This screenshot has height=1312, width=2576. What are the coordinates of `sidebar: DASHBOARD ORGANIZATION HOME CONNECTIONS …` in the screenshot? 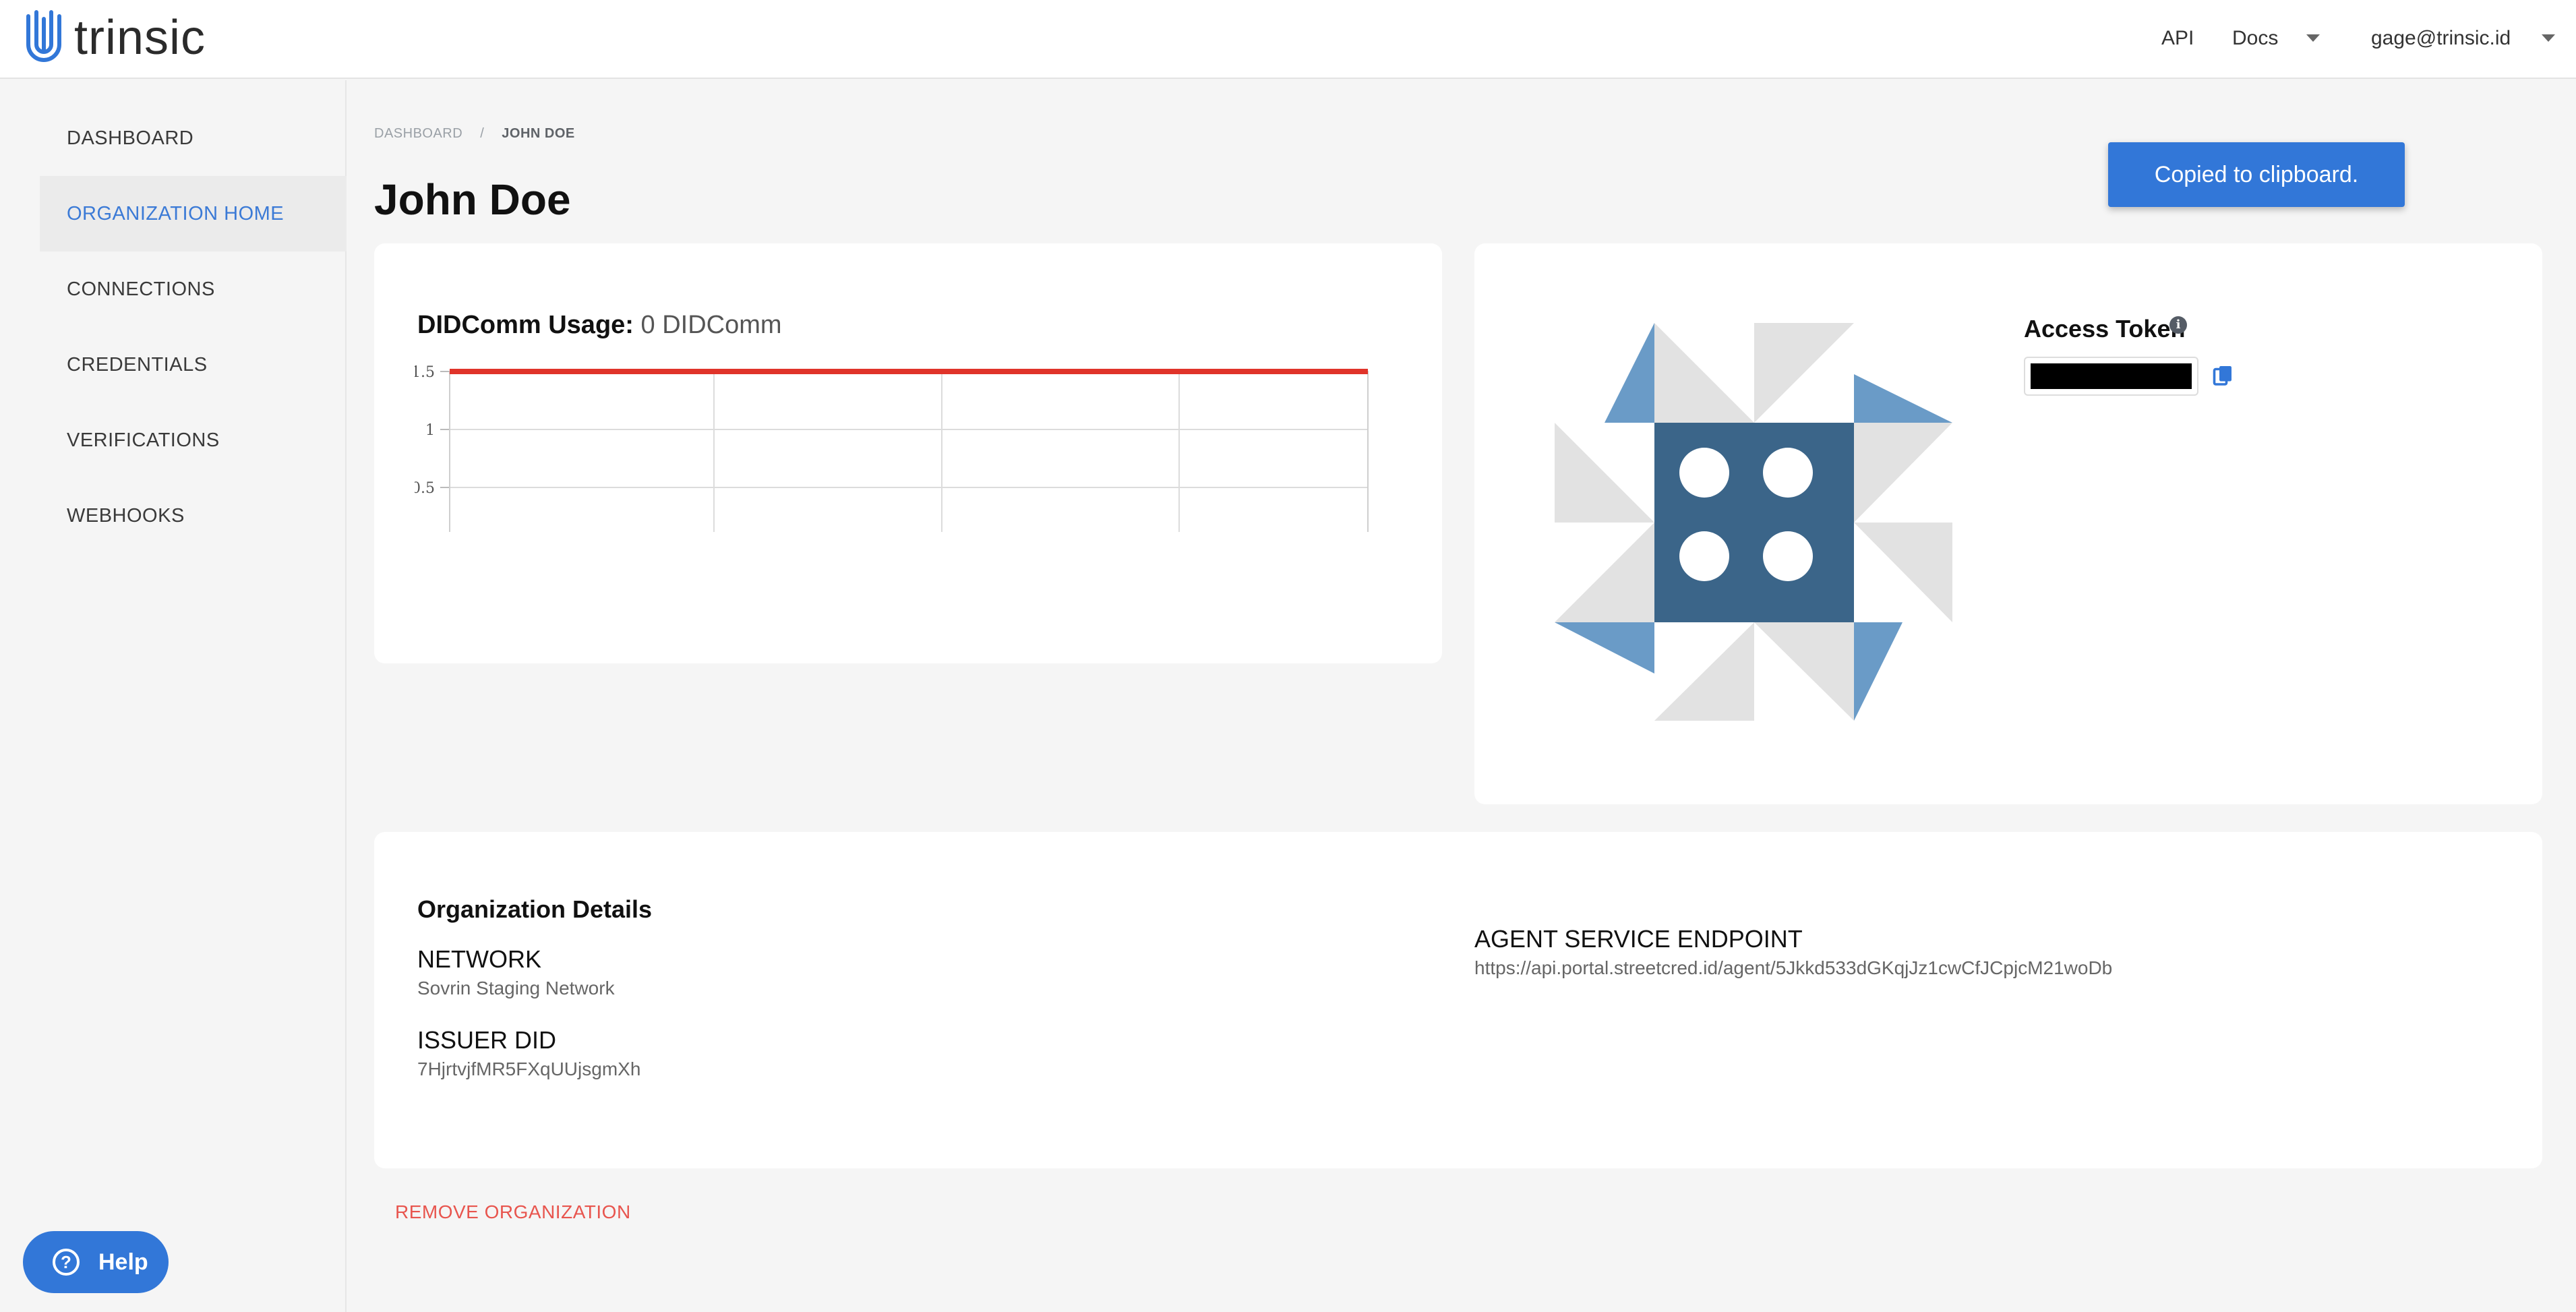 It's located at (173, 696).